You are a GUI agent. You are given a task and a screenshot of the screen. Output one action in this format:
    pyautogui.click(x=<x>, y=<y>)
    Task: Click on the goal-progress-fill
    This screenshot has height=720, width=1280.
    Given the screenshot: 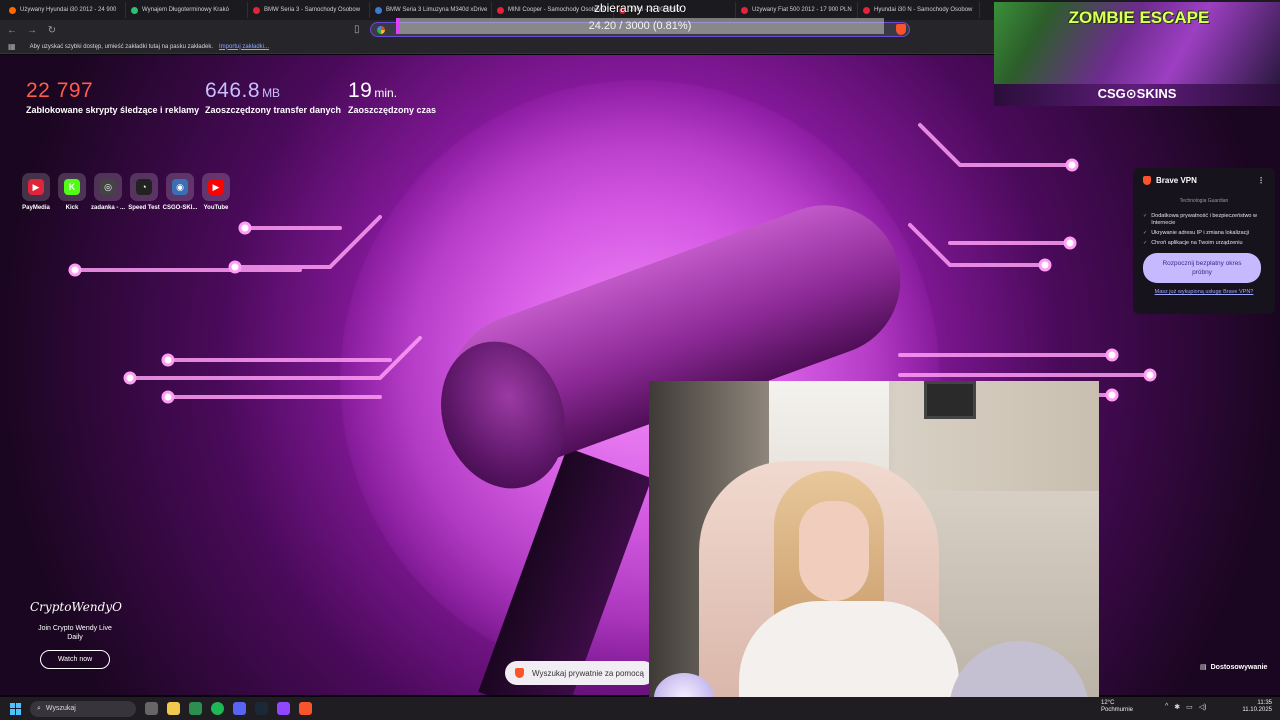 What is the action you would take?
    pyautogui.click(x=398, y=26)
    